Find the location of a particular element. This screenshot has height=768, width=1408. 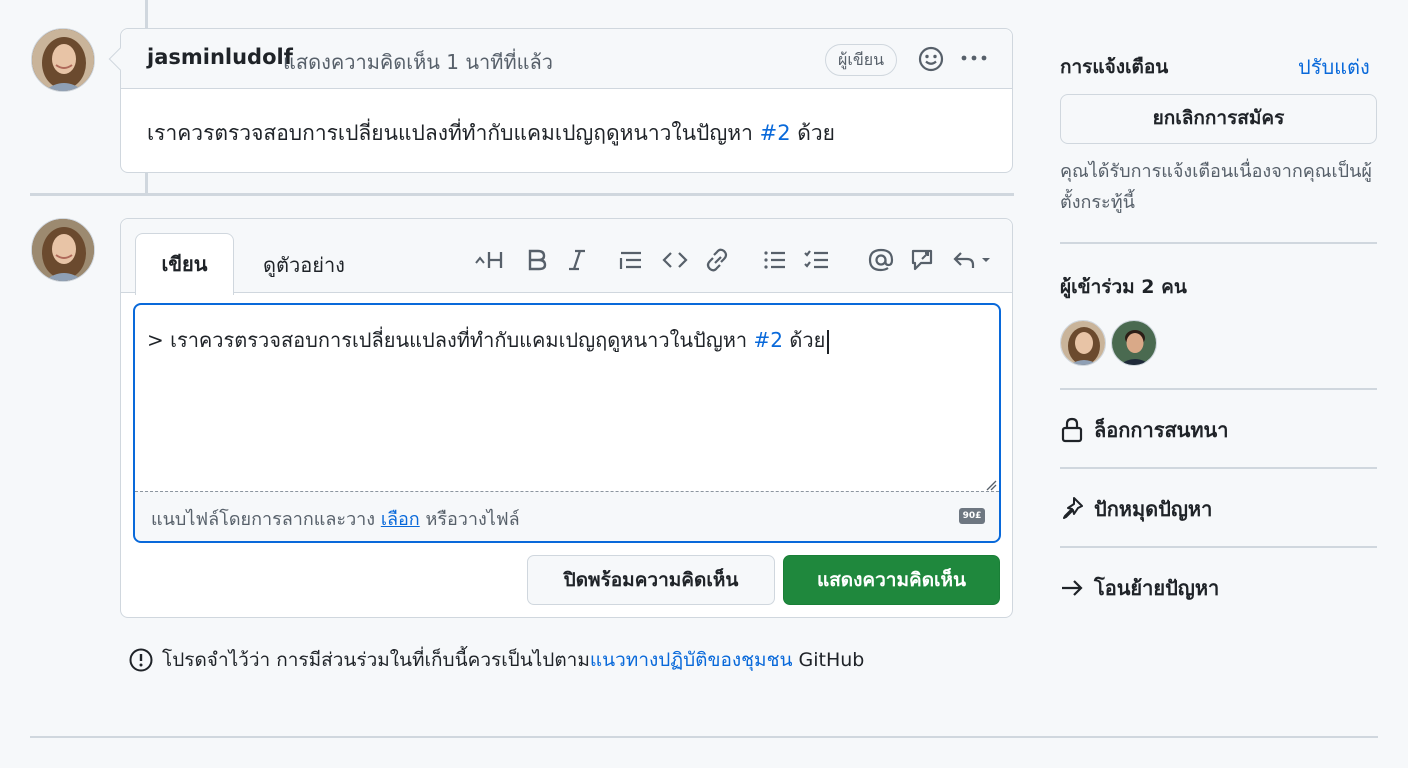

lock-icon is located at coordinates (1072, 430).